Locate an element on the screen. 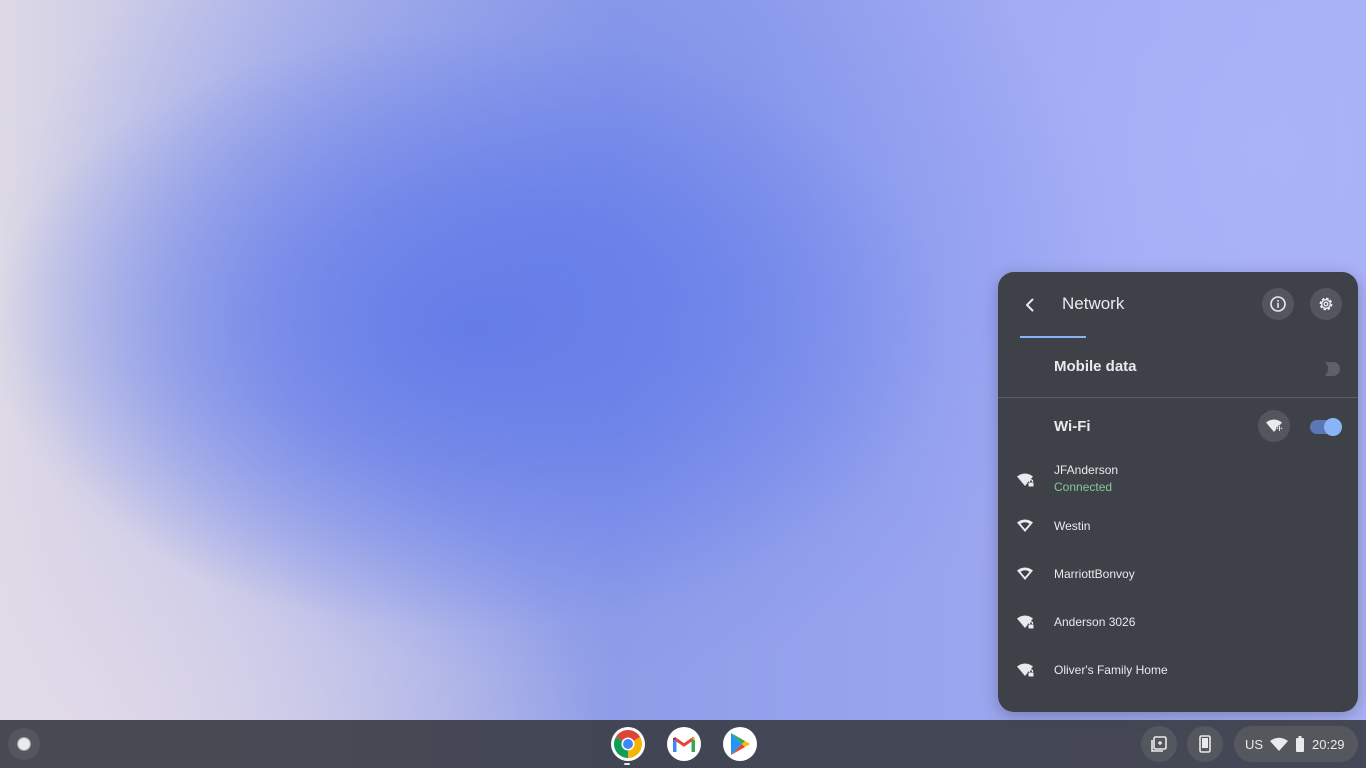 Image resolution: width=1366 pixels, height=768 pixels. chevron-left-icon is located at coordinates (1030, 305).